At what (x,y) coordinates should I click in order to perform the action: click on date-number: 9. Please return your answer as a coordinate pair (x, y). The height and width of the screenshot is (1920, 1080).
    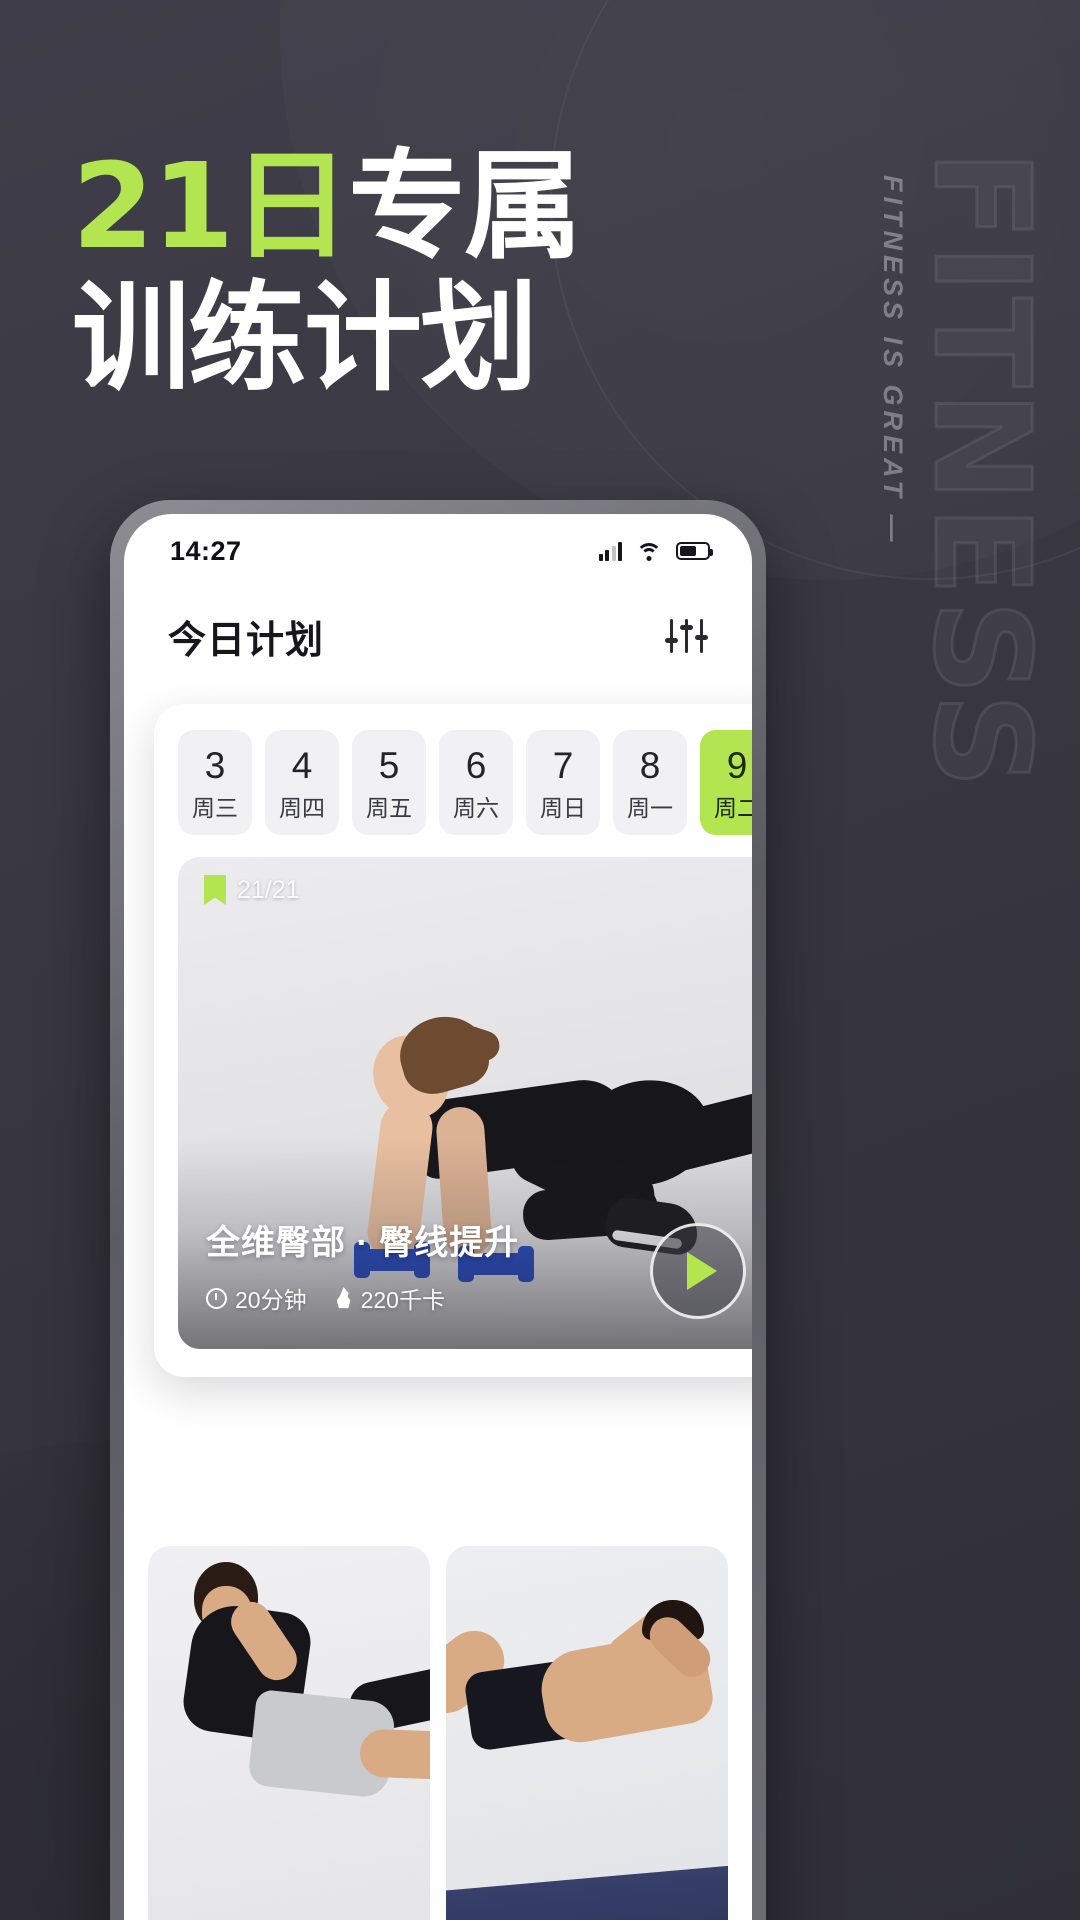
    Looking at the image, I should click on (737, 765).